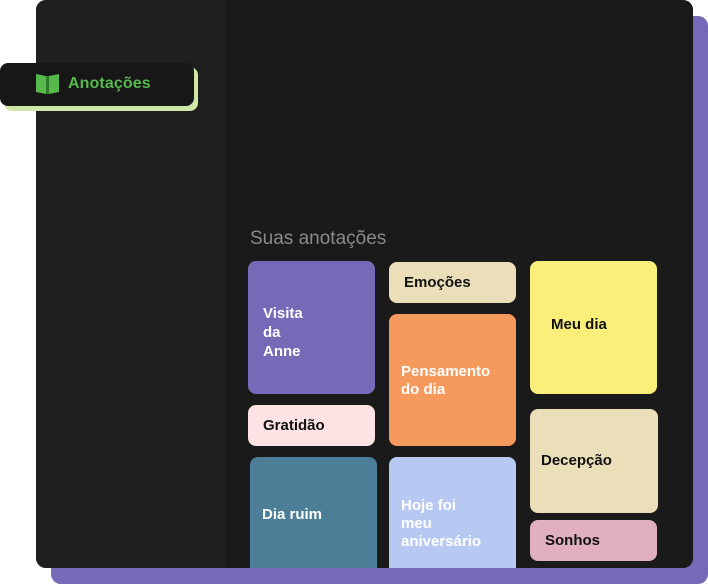  I want to click on note-card-visita-da-anne: Visita da Anne, so click(311, 327).